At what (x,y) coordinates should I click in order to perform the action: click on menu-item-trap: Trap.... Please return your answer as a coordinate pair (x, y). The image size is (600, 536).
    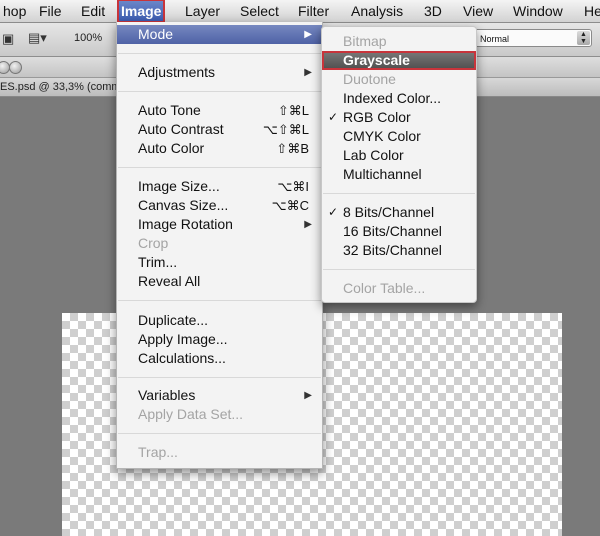
    Looking at the image, I should click on (219, 452).